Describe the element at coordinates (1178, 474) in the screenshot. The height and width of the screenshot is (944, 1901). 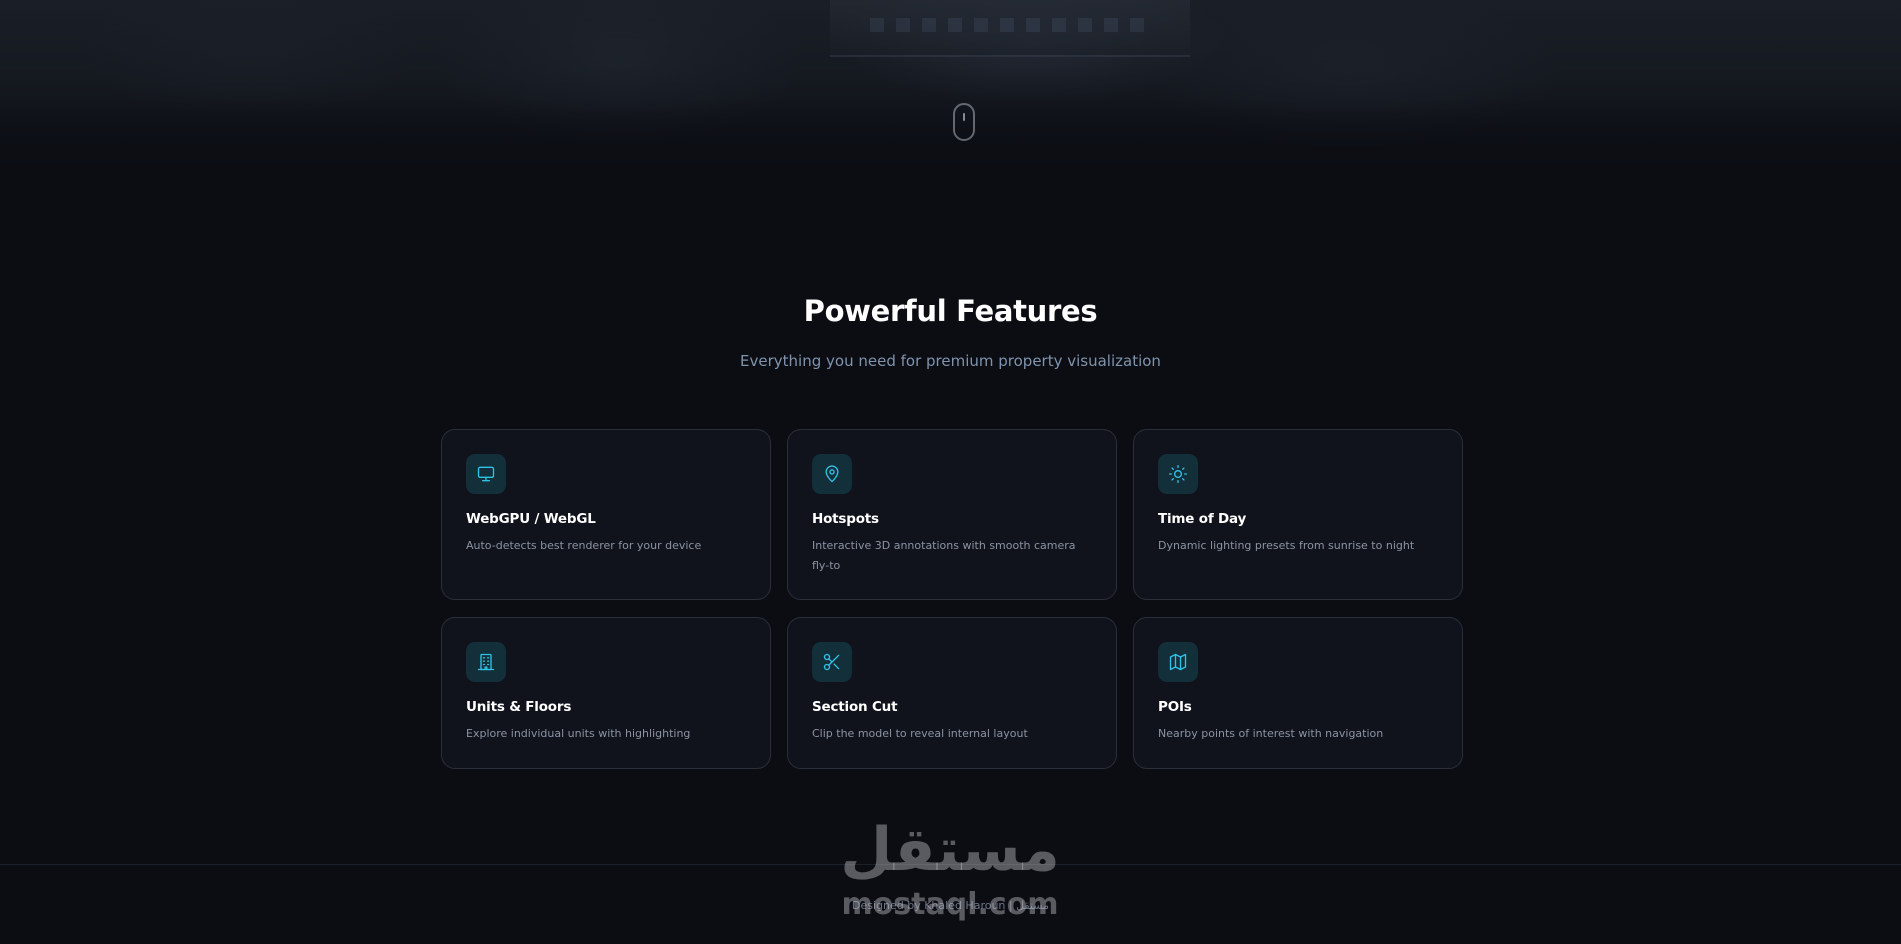
I see `sun-icon` at that location.